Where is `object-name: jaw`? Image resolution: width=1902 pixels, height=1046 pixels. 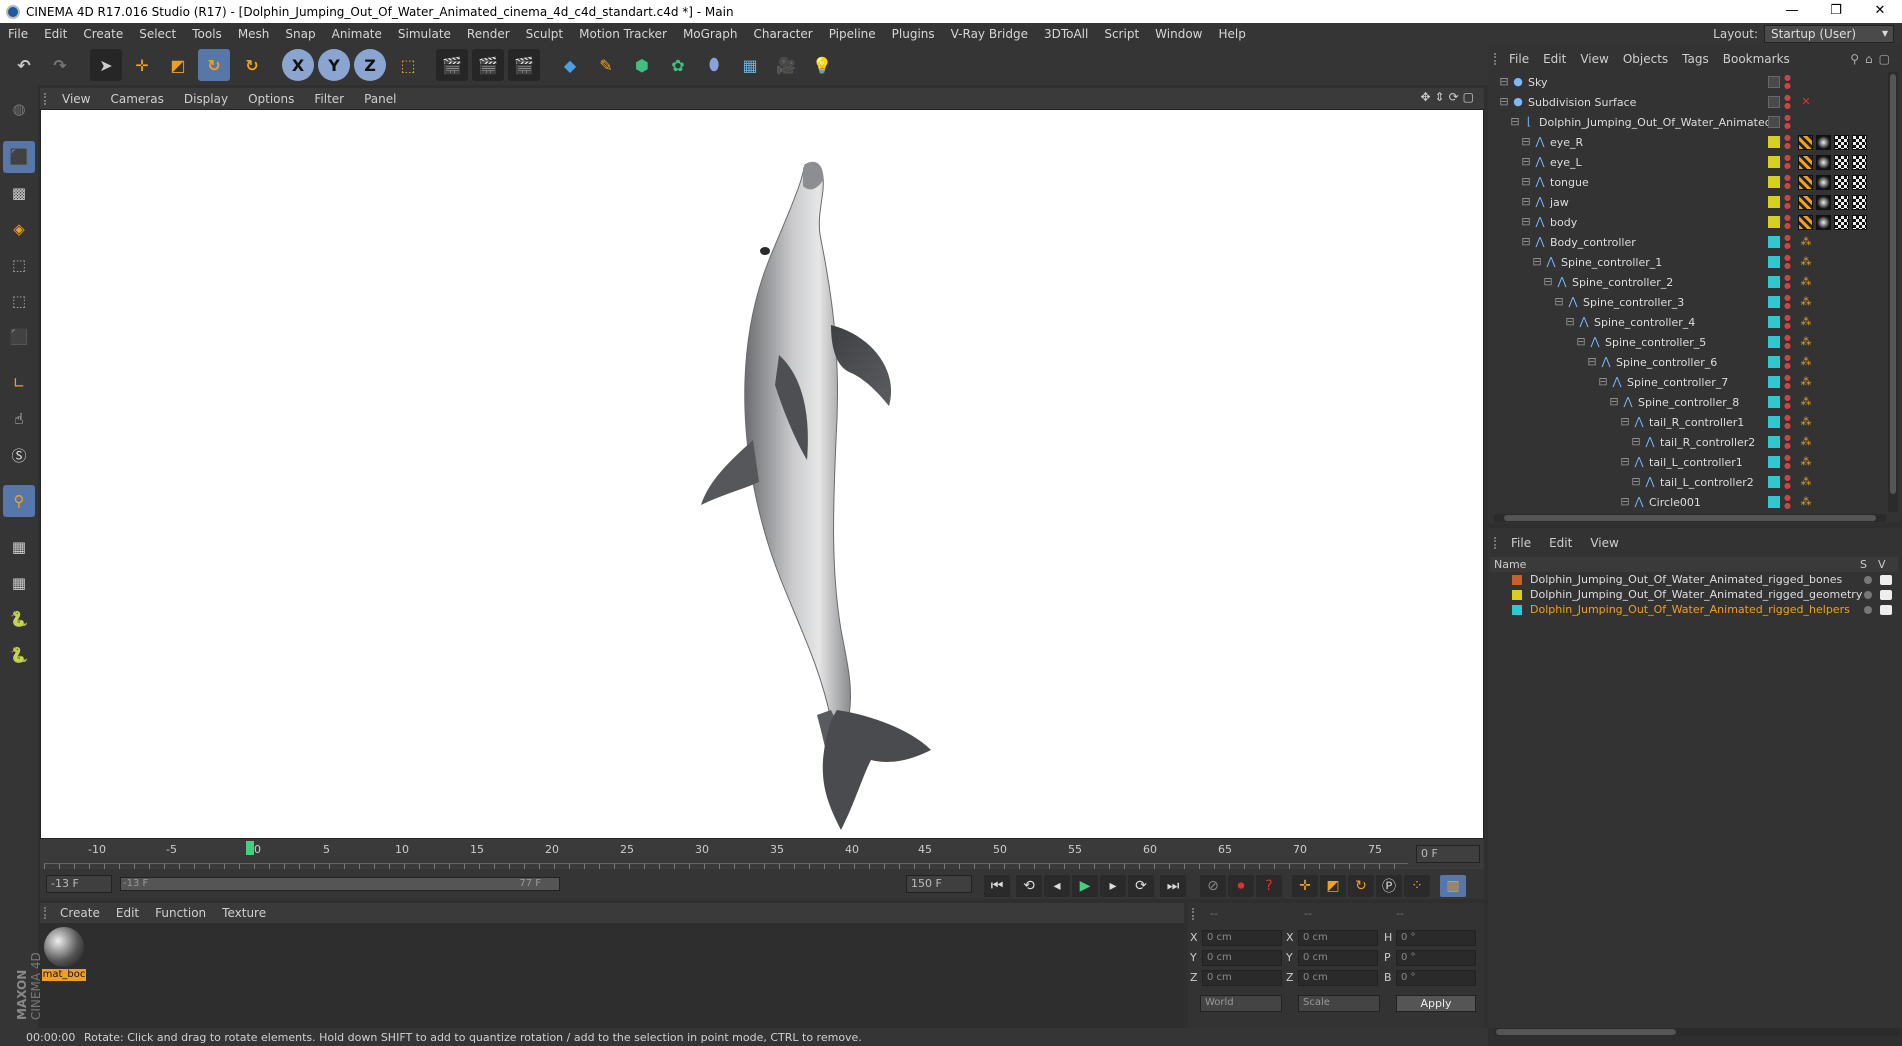
object-name: jaw is located at coordinates (1559, 202).